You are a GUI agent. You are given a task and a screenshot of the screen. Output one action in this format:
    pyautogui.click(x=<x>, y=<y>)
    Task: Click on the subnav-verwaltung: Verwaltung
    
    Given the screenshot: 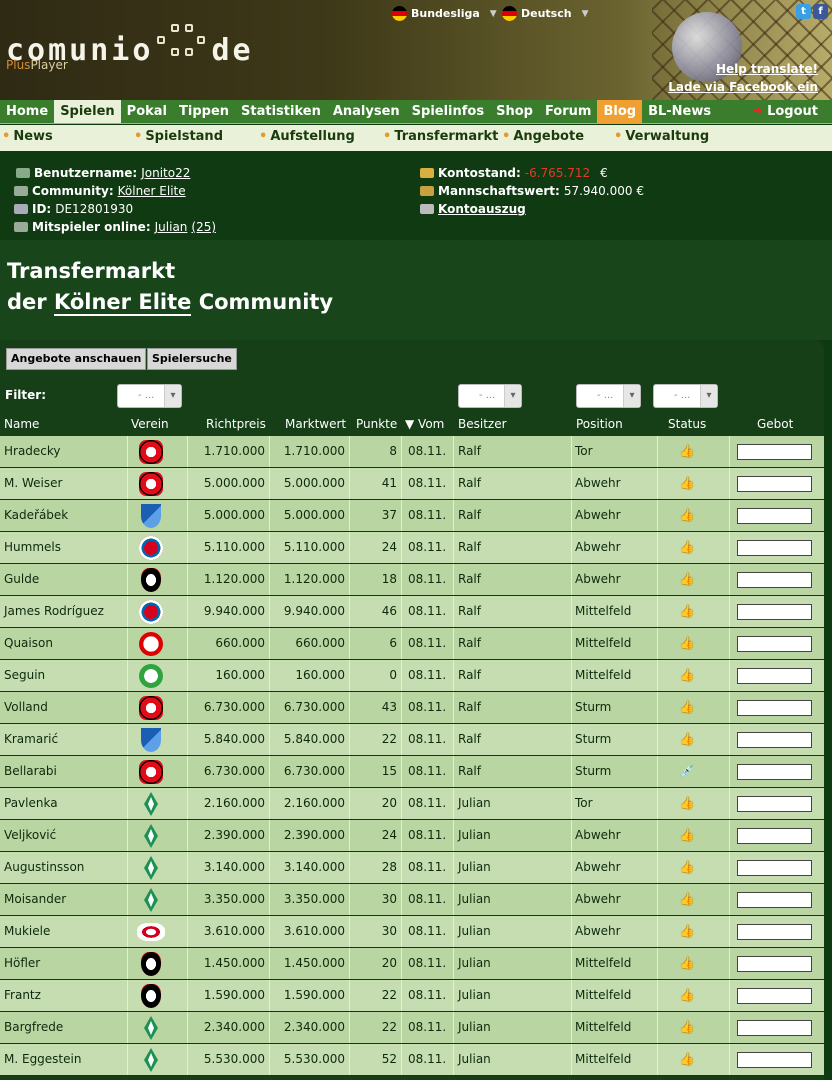 What is the action you would take?
    pyautogui.click(x=661, y=136)
    